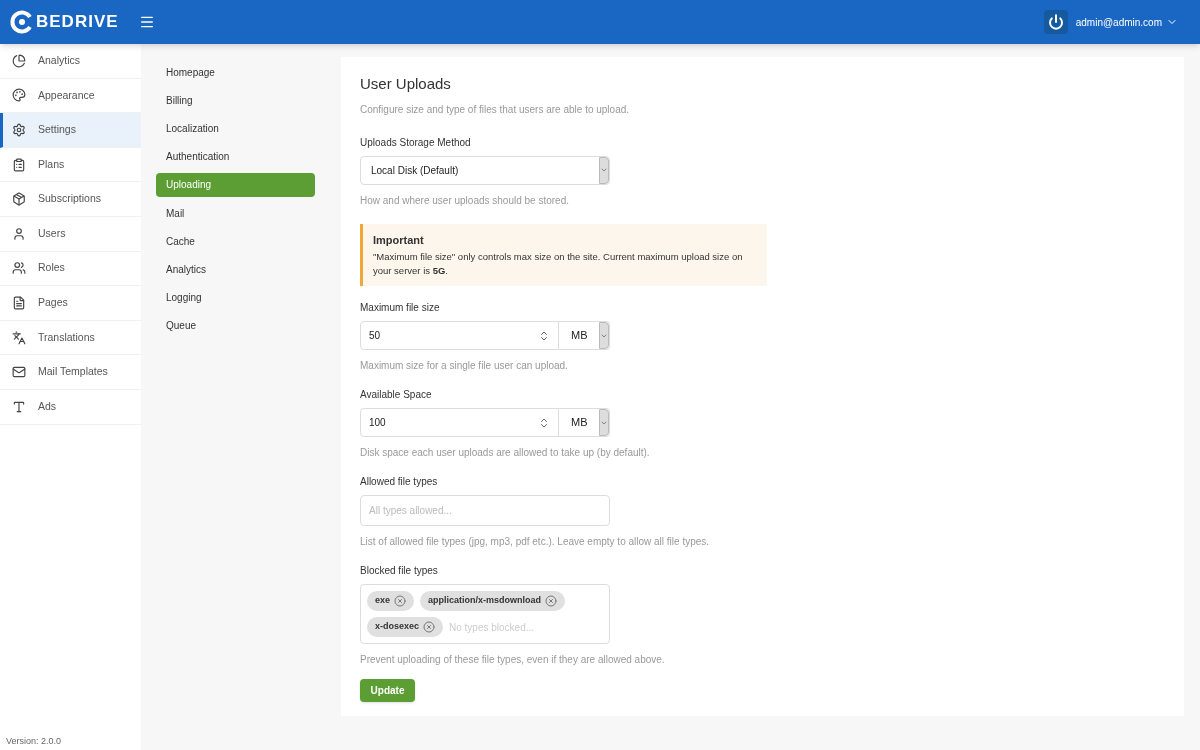 Image resolution: width=1200 pixels, height=750 pixels. Describe the element at coordinates (405, 627) in the screenshot. I see `file-type-chip: x-dosexec` at that location.